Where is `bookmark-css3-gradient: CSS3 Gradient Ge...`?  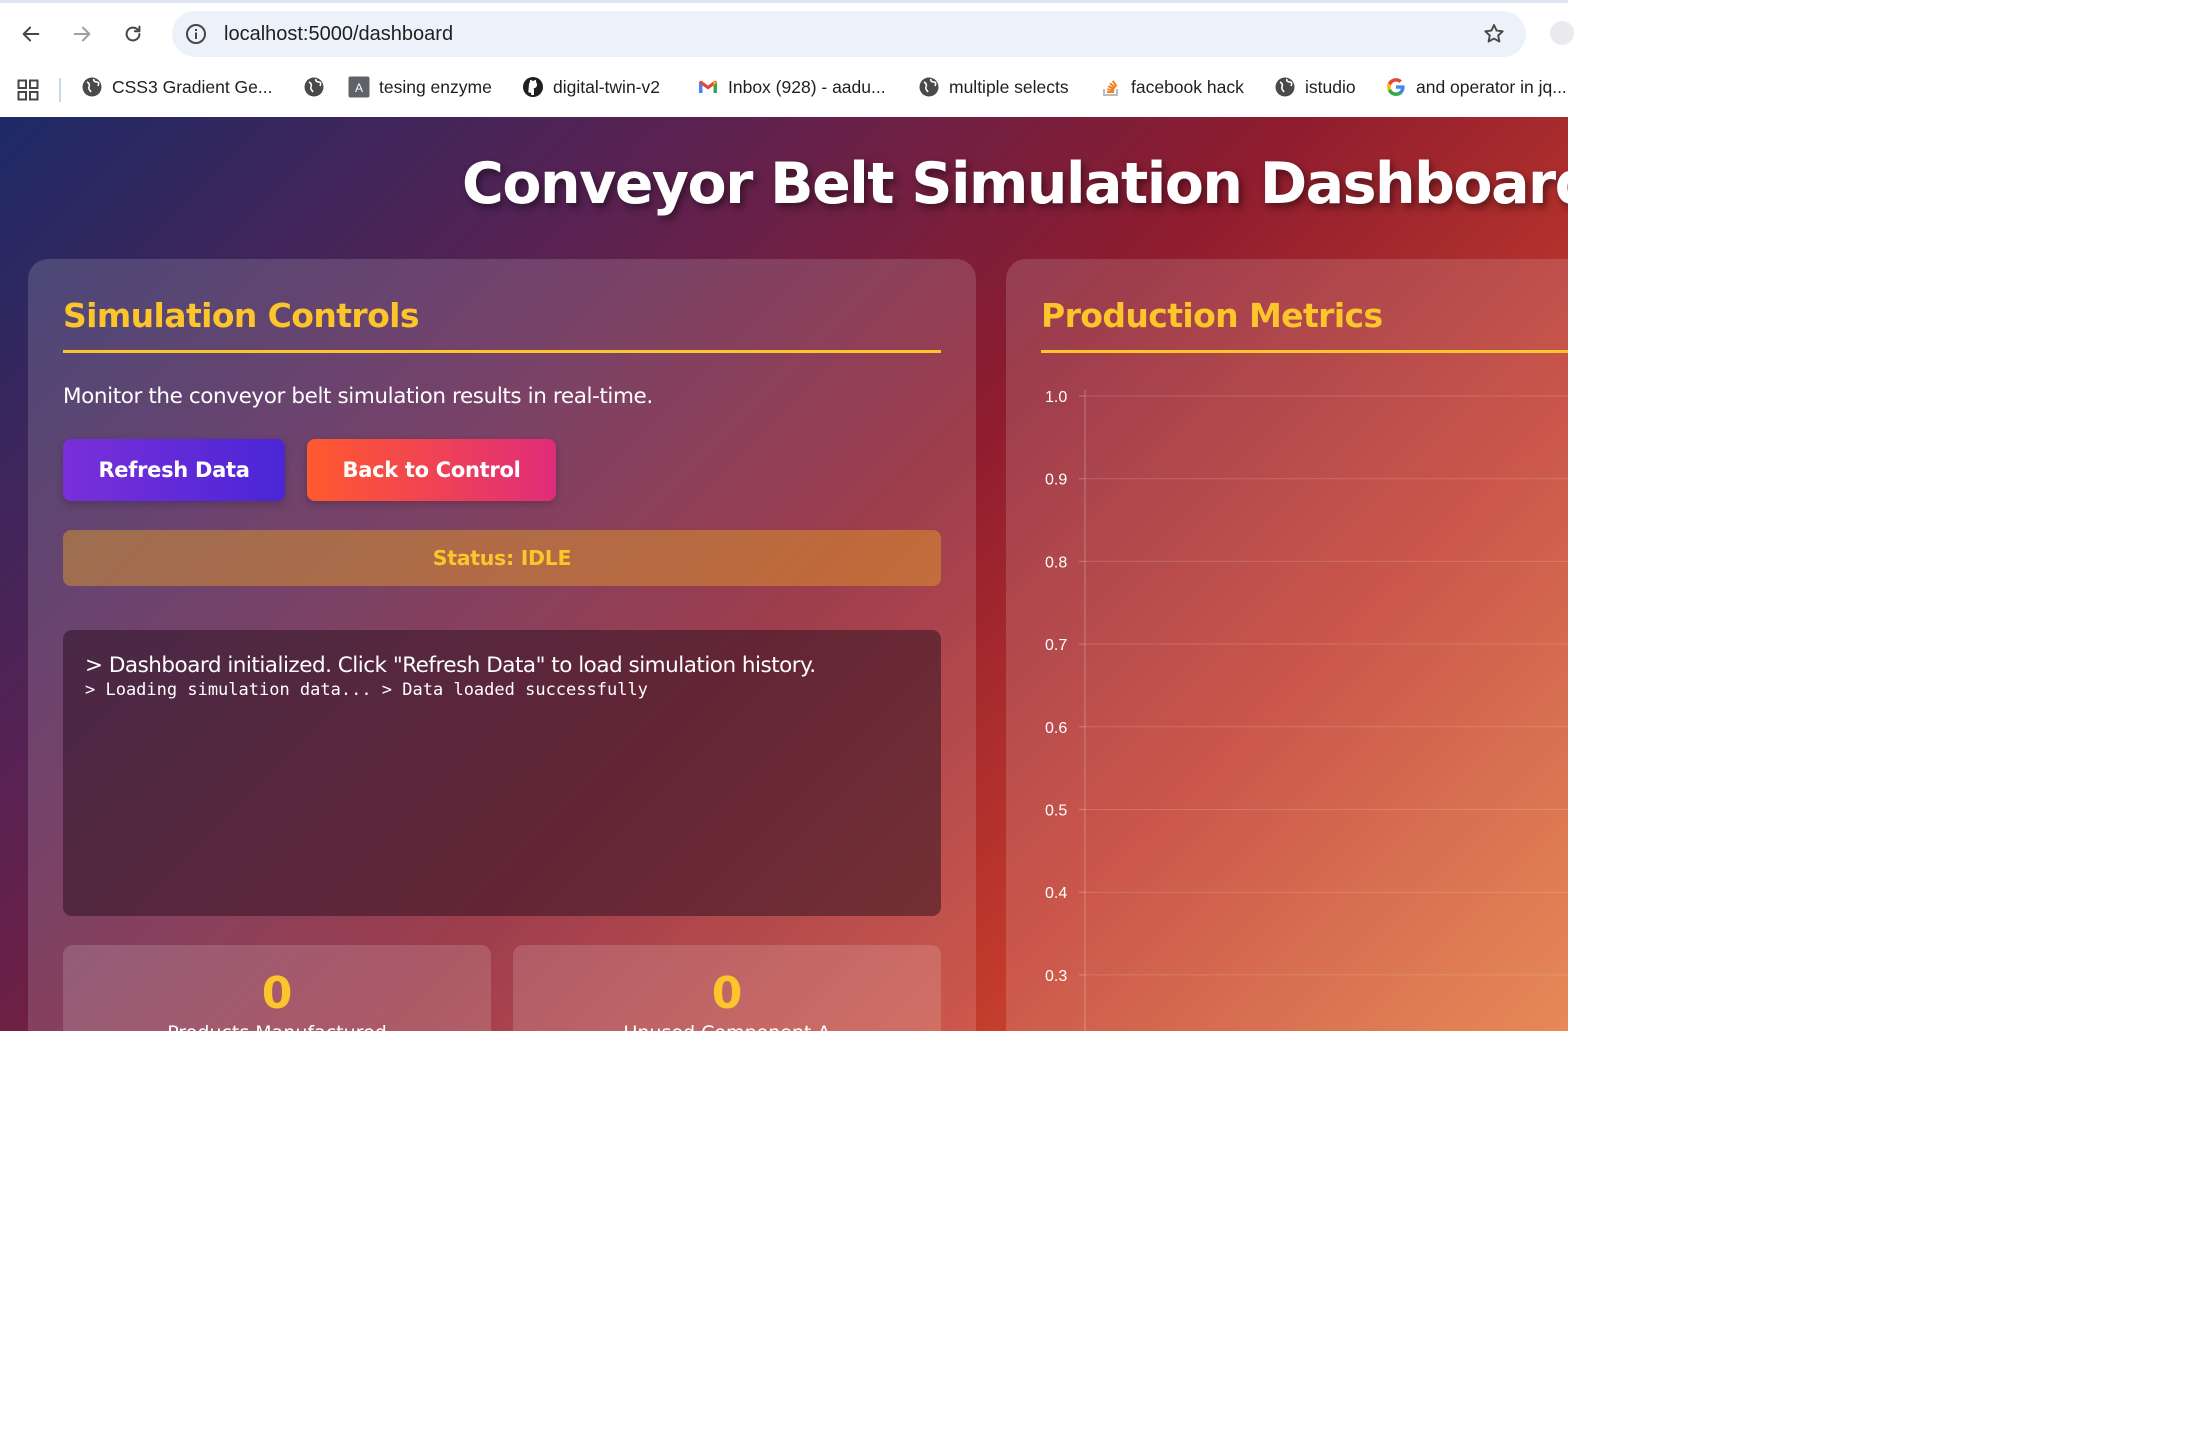 bookmark-css3-gradient: CSS3 Gradient Ge... is located at coordinates (177, 87).